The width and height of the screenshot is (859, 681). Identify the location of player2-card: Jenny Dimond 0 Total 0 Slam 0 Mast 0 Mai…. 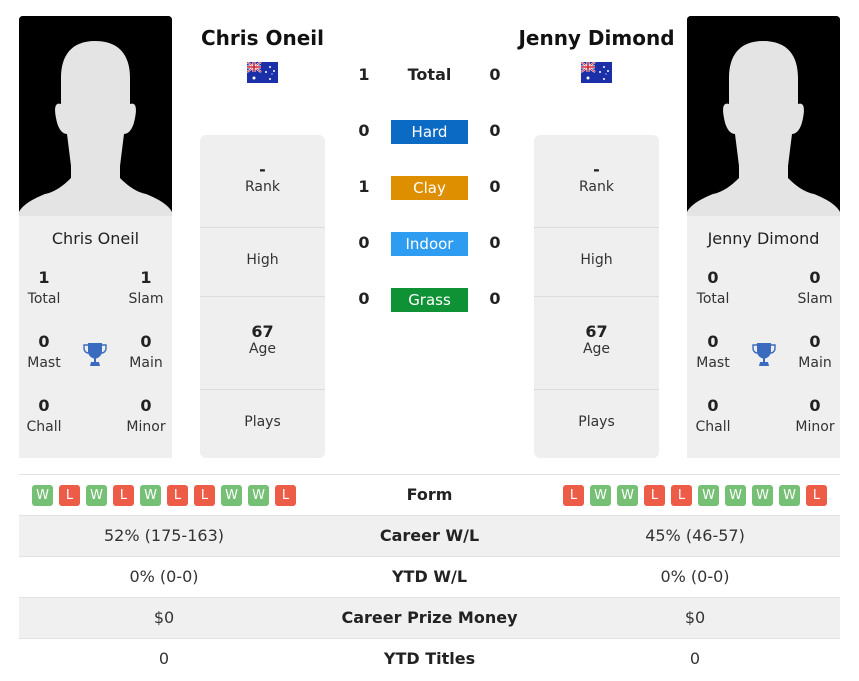
(763, 337).